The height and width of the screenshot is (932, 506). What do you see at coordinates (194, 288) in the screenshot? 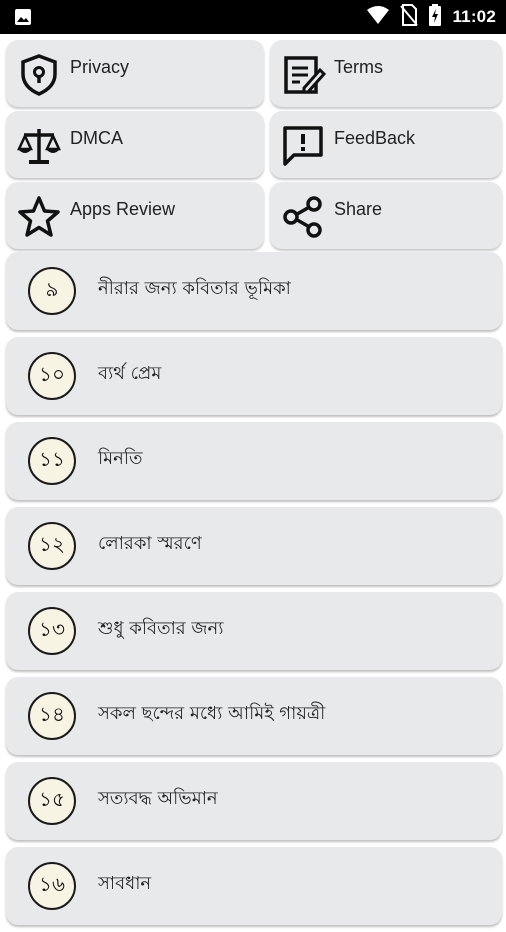
I see `poem-title: নীরার জন্য কবিতার ভূমিকা` at bounding box center [194, 288].